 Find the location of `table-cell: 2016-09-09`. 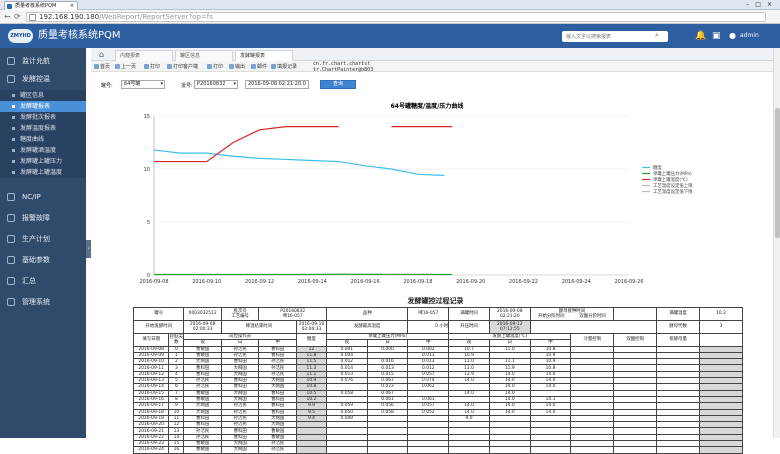

table-cell: 2016-09-09 is located at coordinates (151, 355).